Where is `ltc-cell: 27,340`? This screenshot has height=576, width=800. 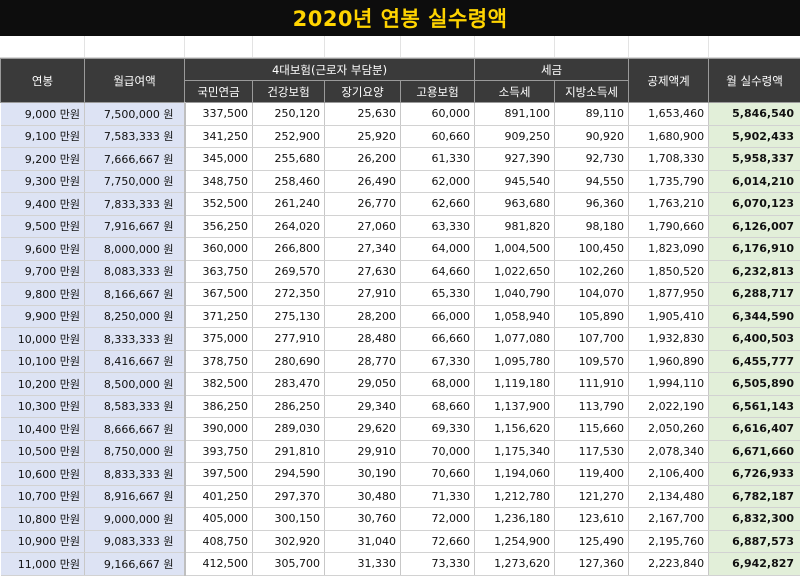
ltc-cell: 27,340 is located at coordinates (362, 249).